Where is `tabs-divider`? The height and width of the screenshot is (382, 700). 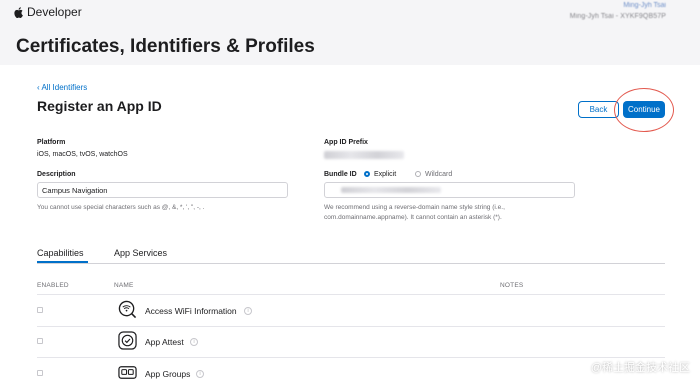 tabs-divider is located at coordinates (351, 263).